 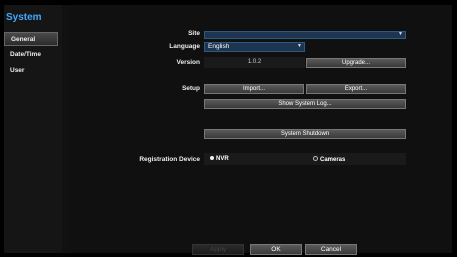 What do you see at coordinates (194, 33) in the screenshot?
I see `site-label: Site` at bounding box center [194, 33].